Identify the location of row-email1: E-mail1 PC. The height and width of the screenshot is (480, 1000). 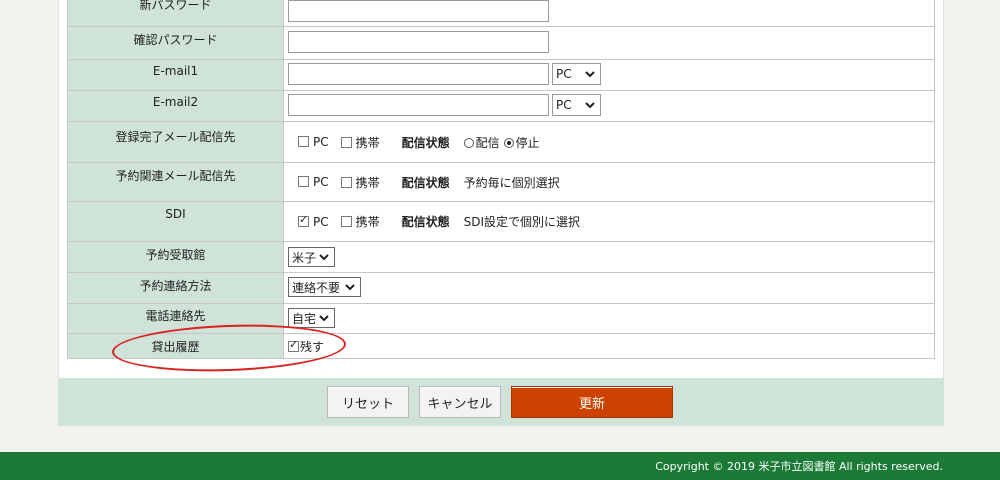
(501, 75).